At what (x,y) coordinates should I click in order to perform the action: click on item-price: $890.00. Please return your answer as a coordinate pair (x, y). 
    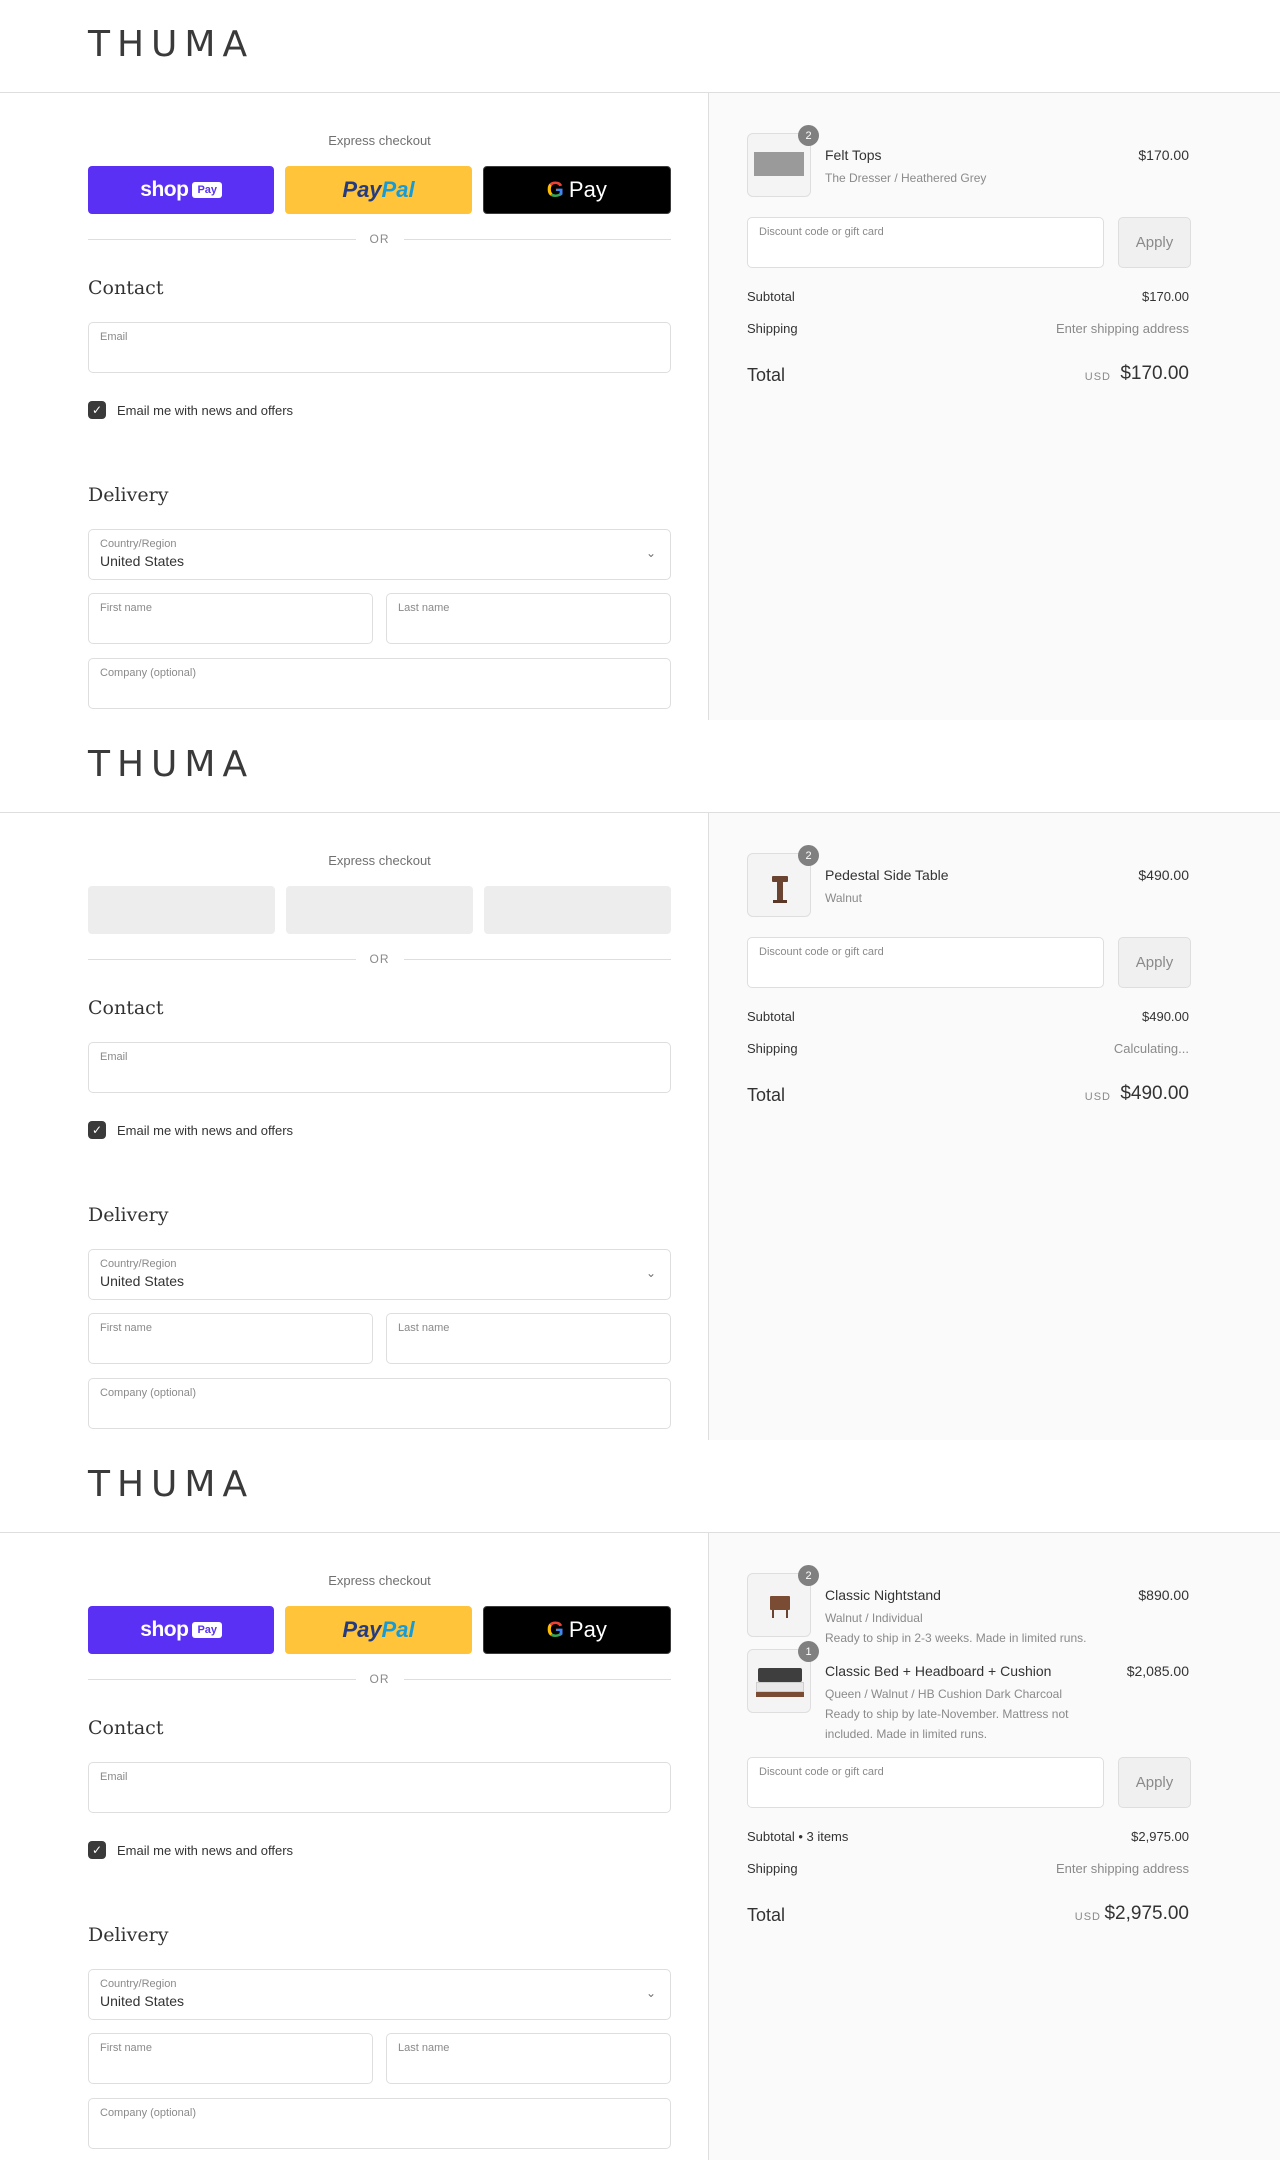
    Looking at the image, I should click on (1163, 1595).